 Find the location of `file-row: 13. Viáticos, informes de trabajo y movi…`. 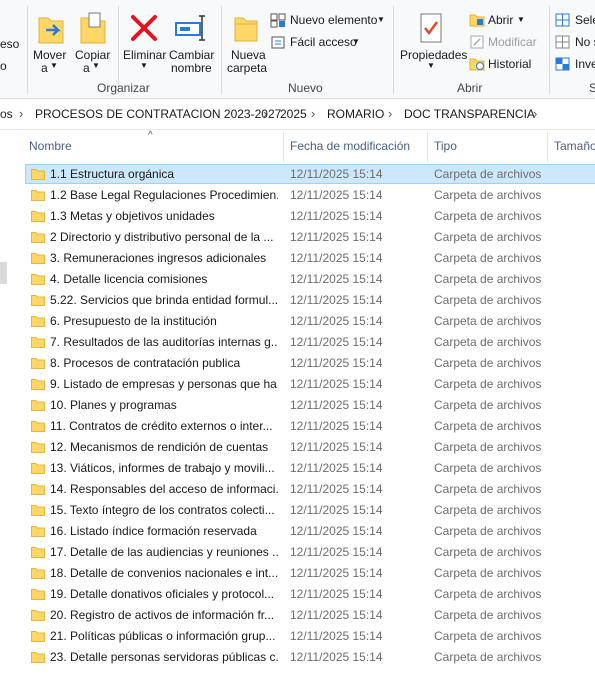

file-row: 13. Viáticos, informes de trabajo y movi… is located at coordinates (297, 468).